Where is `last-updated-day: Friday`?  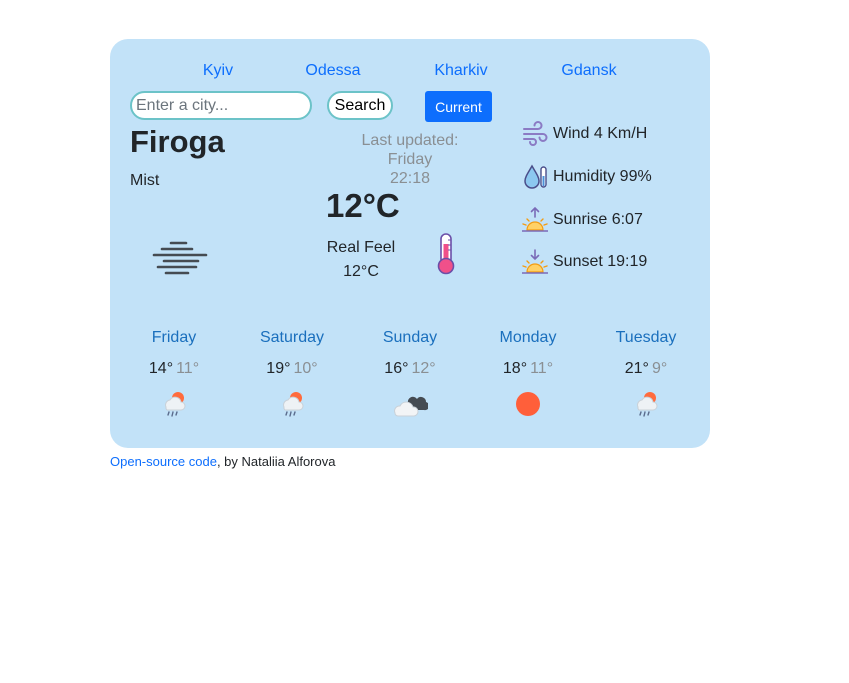 last-updated-day: Friday is located at coordinates (410, 159).